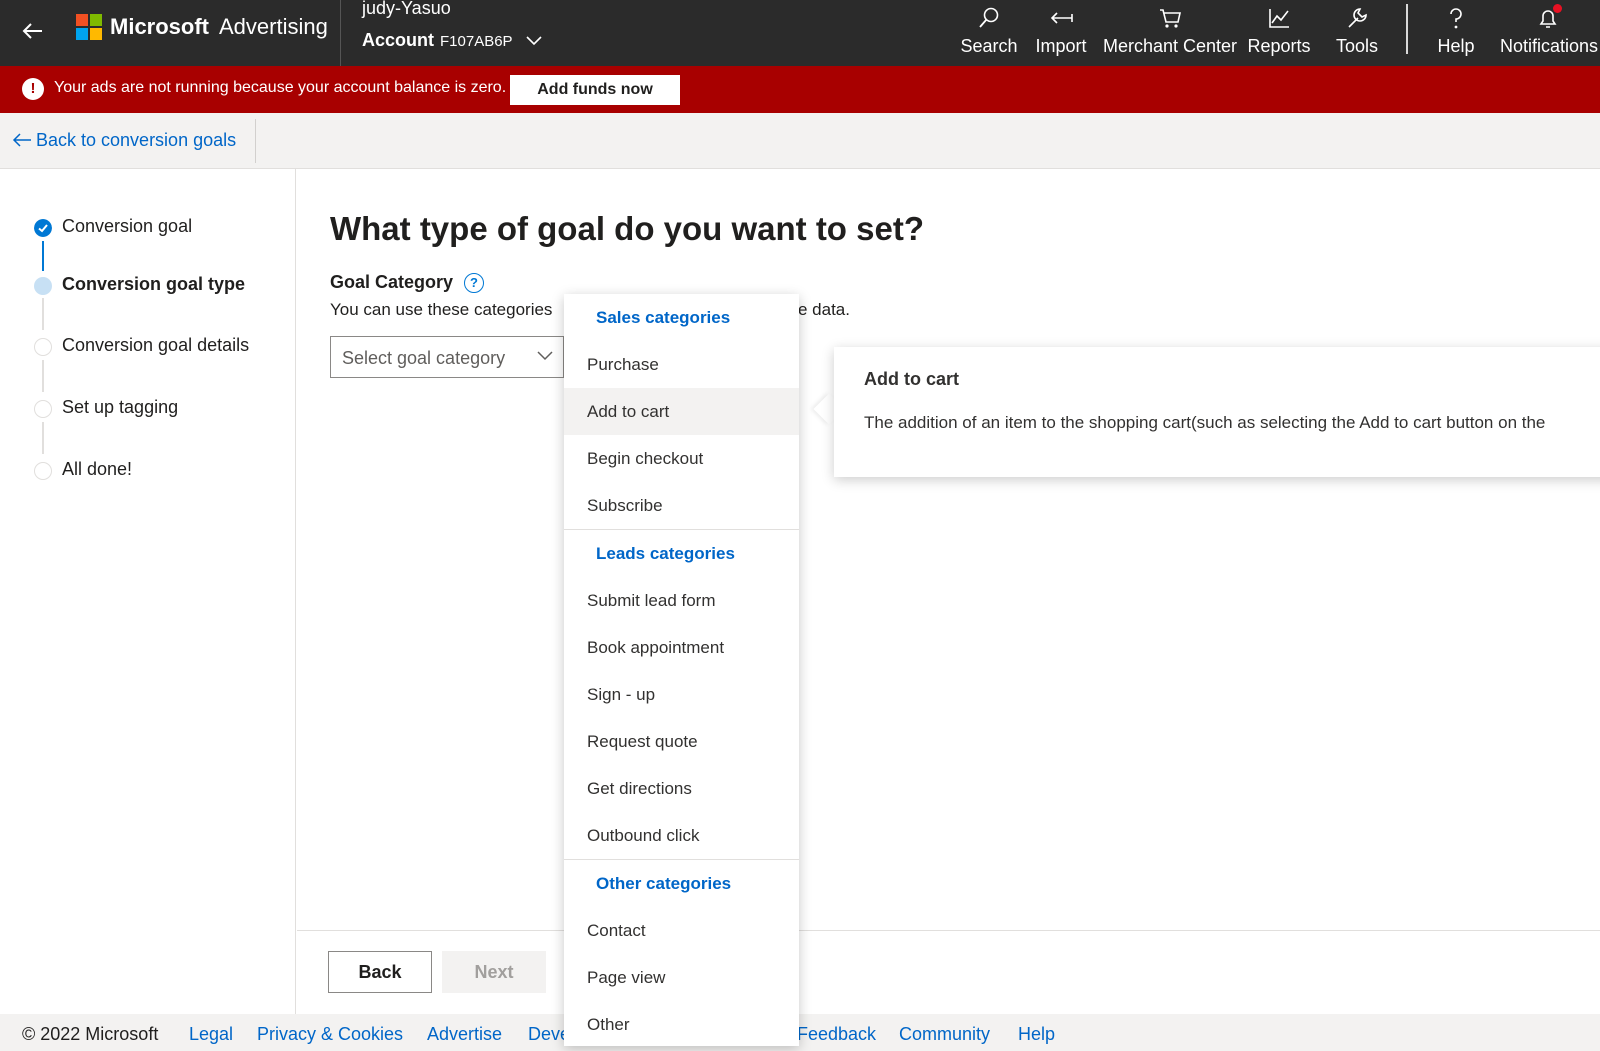  Describe the element at coordinates (441, 309) in the screenshot. I see `goal-category-description: You can use these categories` at that location.